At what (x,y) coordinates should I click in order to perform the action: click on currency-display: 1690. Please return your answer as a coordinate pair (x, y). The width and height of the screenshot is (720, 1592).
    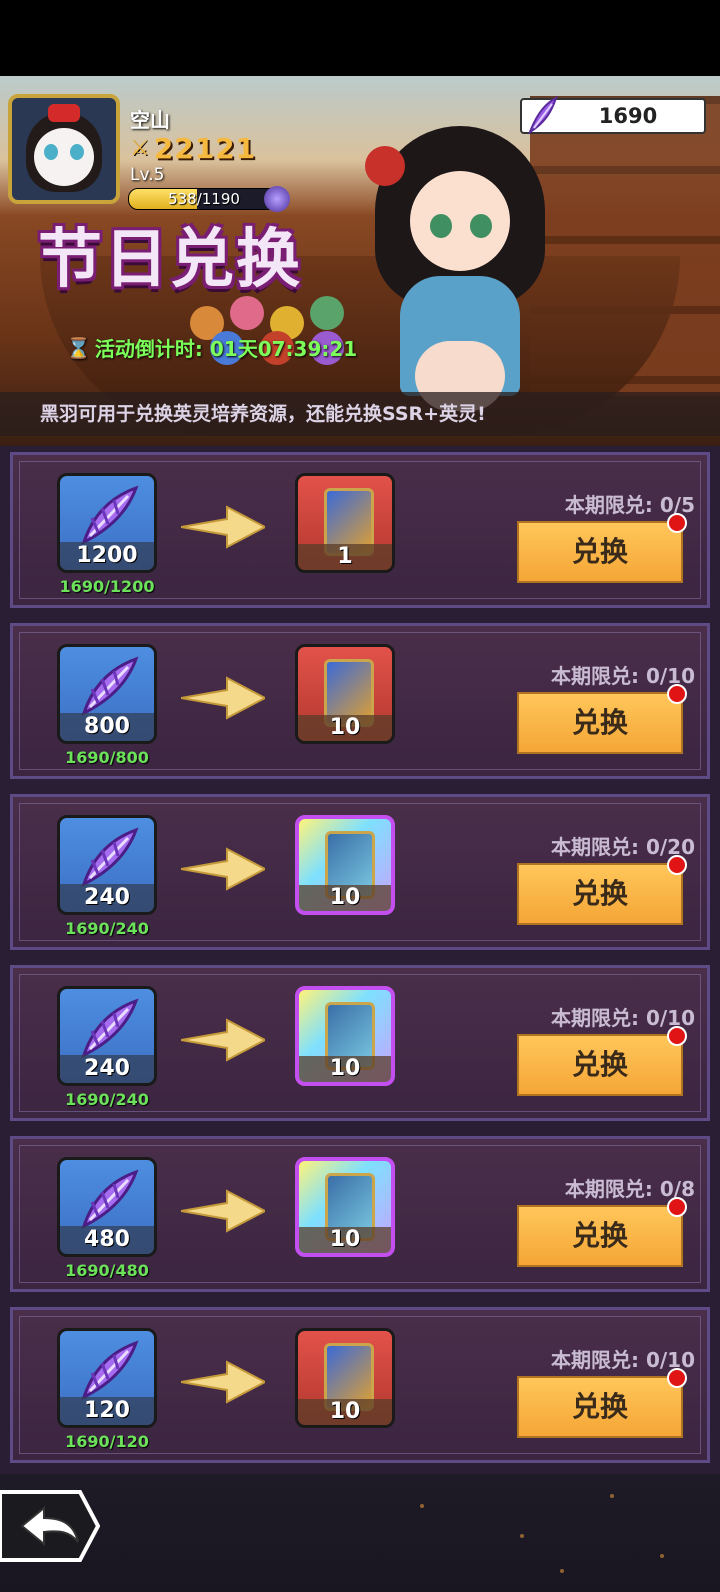
    Looking at the image, I should click on (613, 115).